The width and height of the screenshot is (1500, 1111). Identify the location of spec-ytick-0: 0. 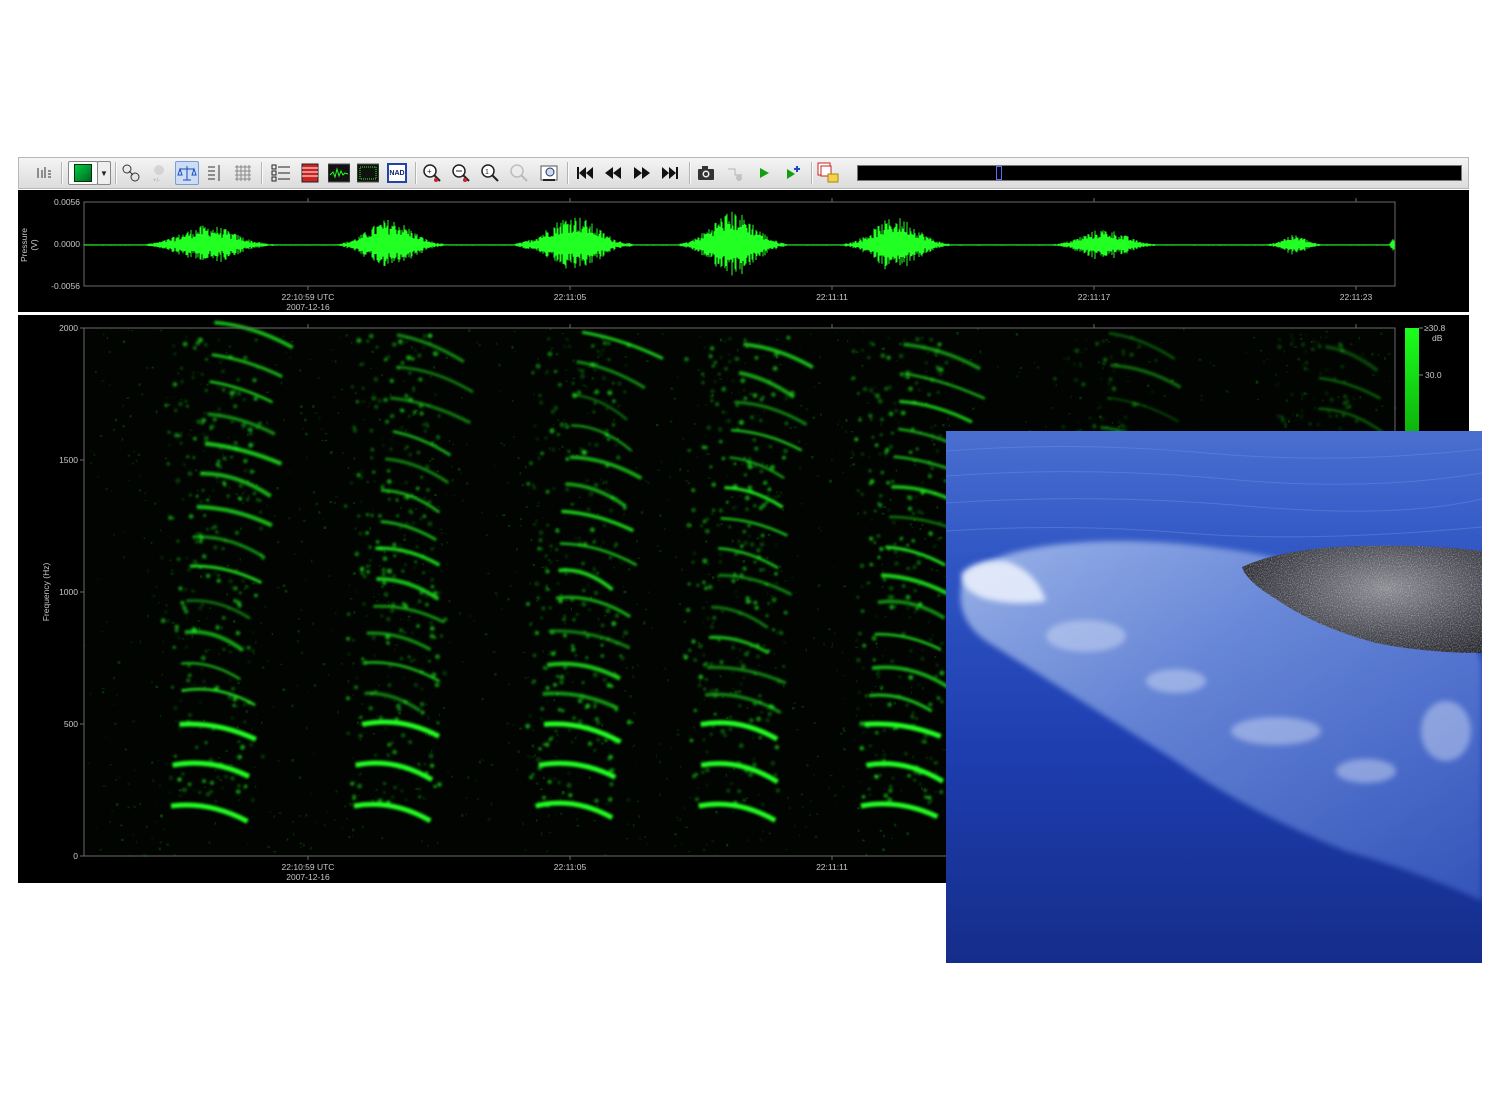
(75, 856).